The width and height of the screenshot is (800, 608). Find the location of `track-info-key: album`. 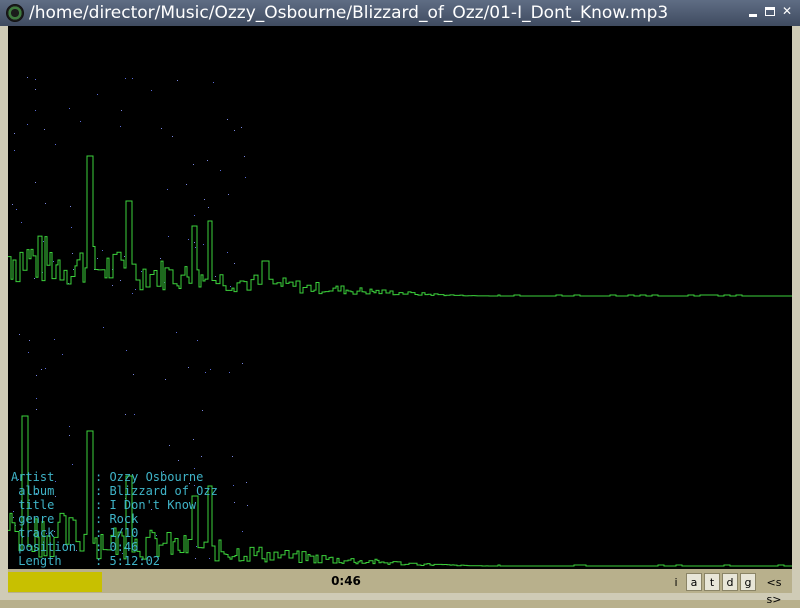

track-info-key: album is located at coordinates (33, 491).